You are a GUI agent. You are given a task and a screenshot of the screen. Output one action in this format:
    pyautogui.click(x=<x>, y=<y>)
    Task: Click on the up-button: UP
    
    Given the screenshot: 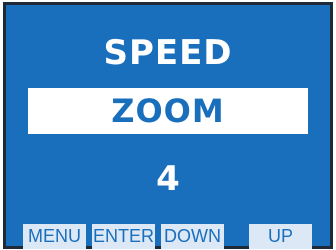 What is the action you would take?
    pyautogui.click(x=280, y=236)
    